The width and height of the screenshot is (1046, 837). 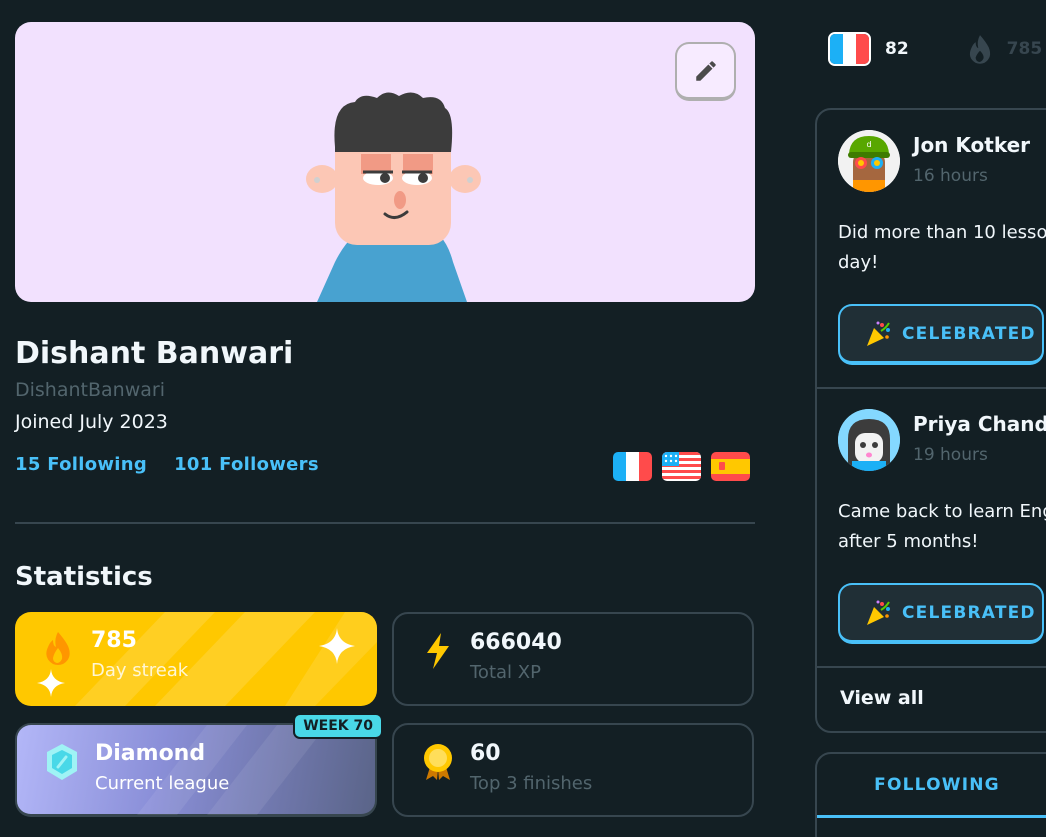 I want to click on top-status-bar: 82 785, so click(x=935, y=49).